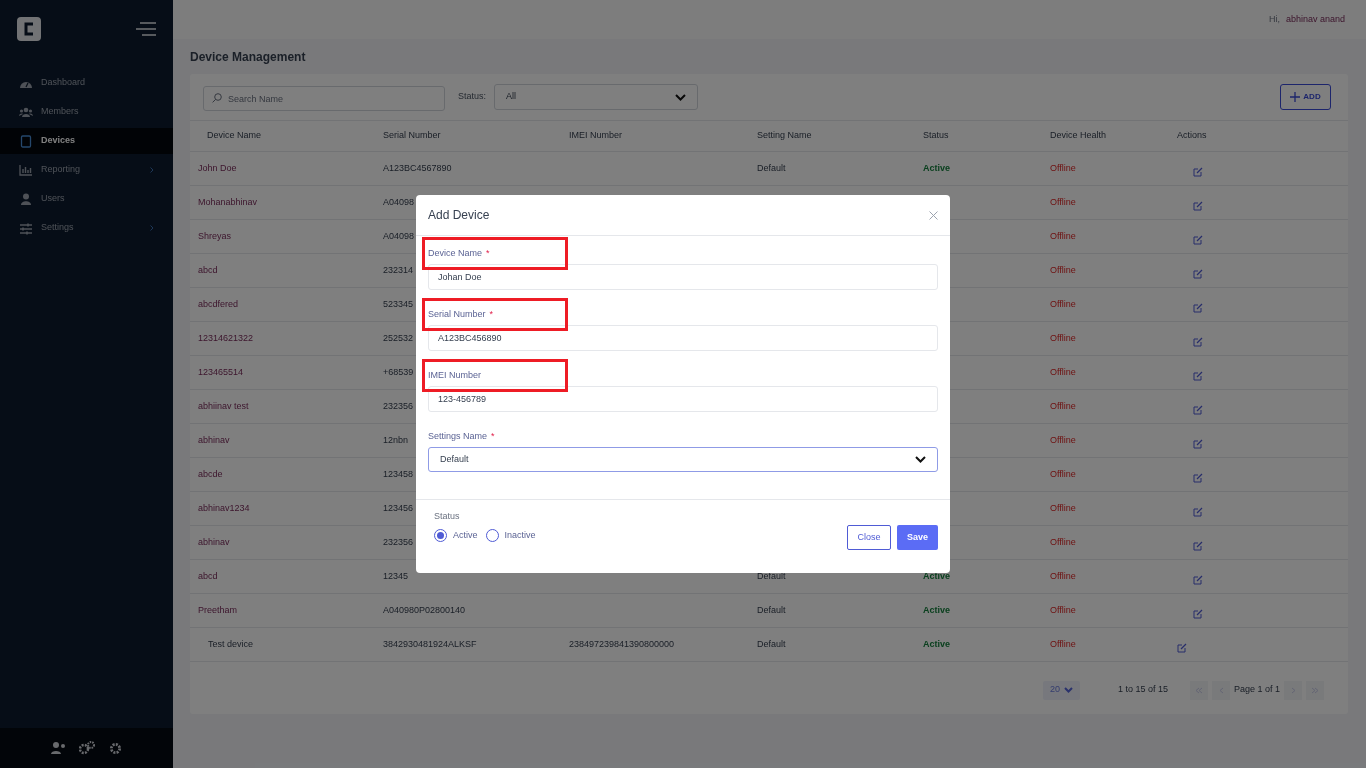  What do you see at coordinates (683, 459) in the screenshot?
I see `settings-name-dropdown: Default` at bounding box center [683, 459].